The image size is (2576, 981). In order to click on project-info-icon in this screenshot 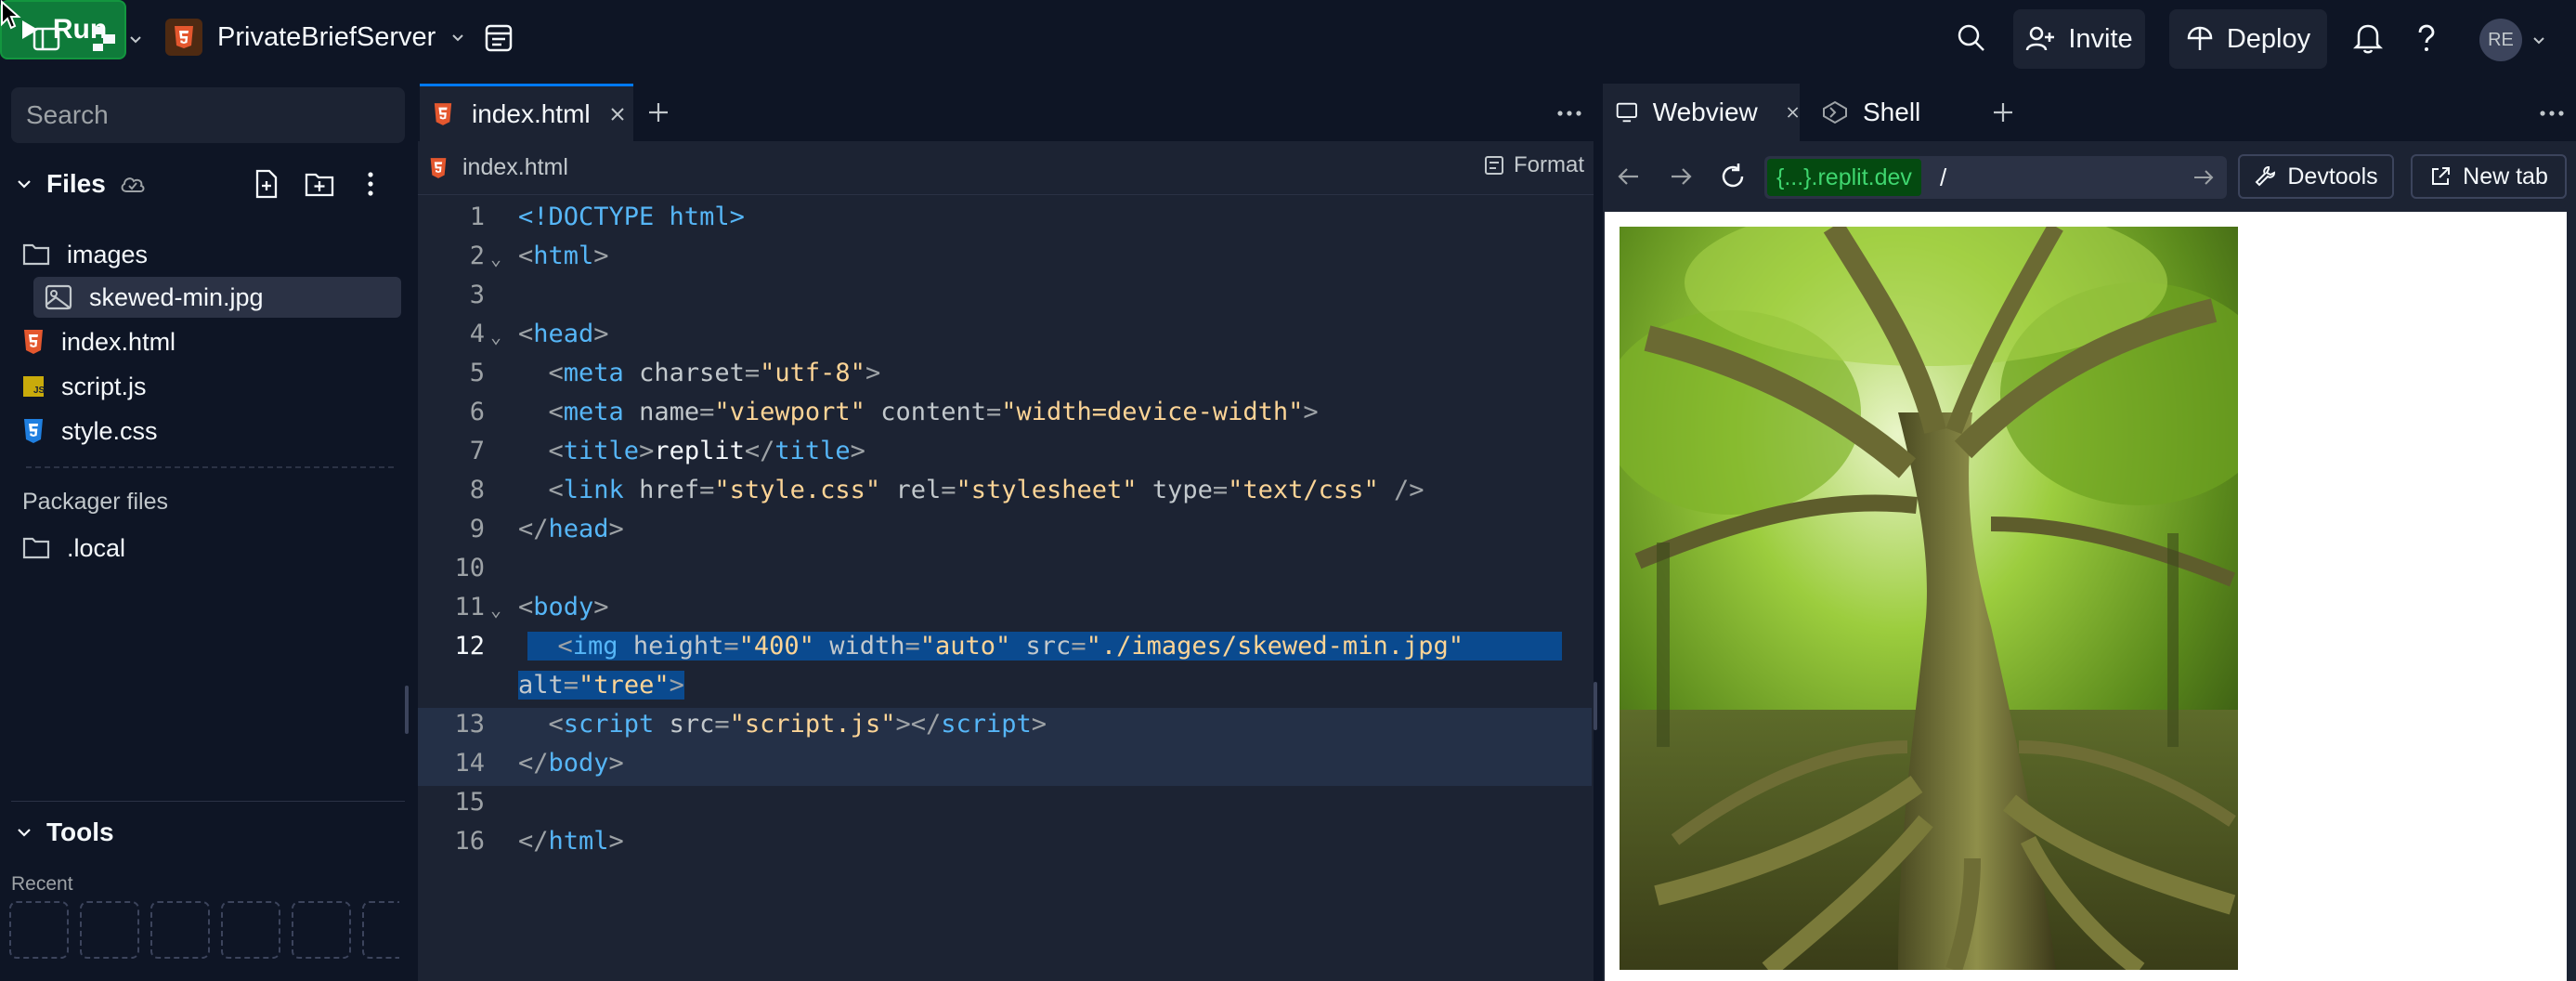, I will do `click(498, 38)`.